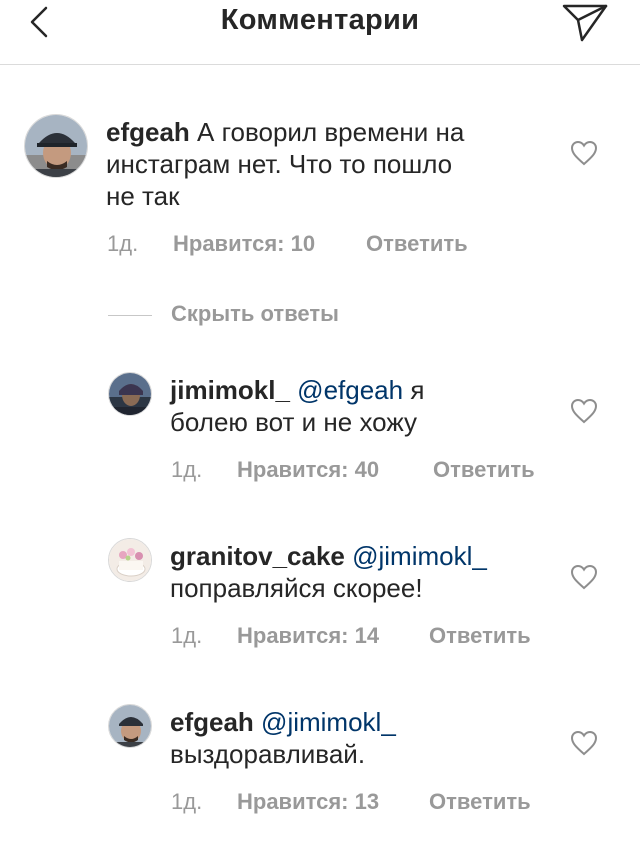 This screenshot has height=841, width=640. What do you see at coordinates (308, 636) in the screenshot?
I see `likes-count: Нравится: 14` at bounding box center [308, 636].